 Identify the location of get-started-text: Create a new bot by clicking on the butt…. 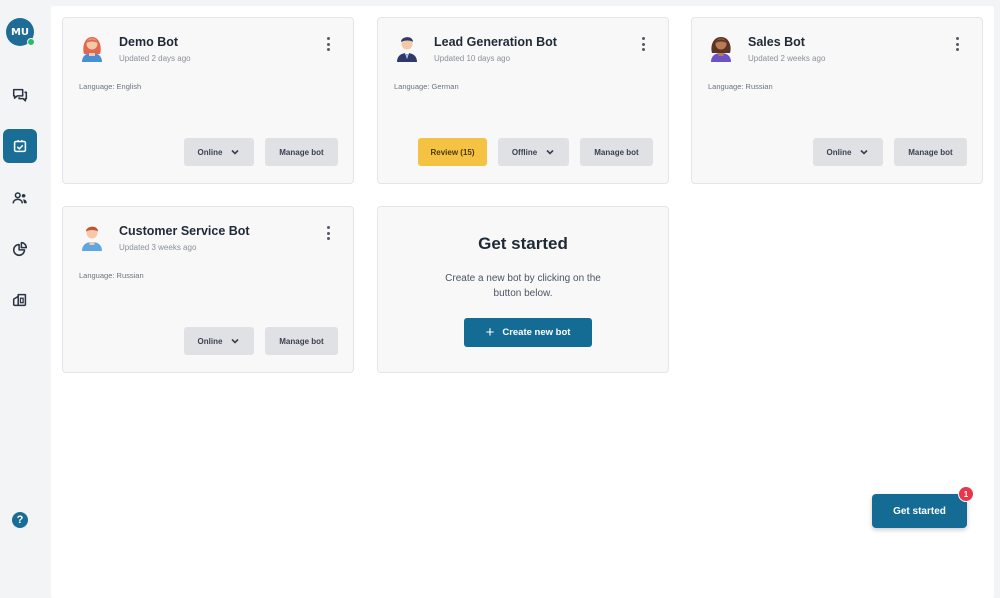
(523, 286).